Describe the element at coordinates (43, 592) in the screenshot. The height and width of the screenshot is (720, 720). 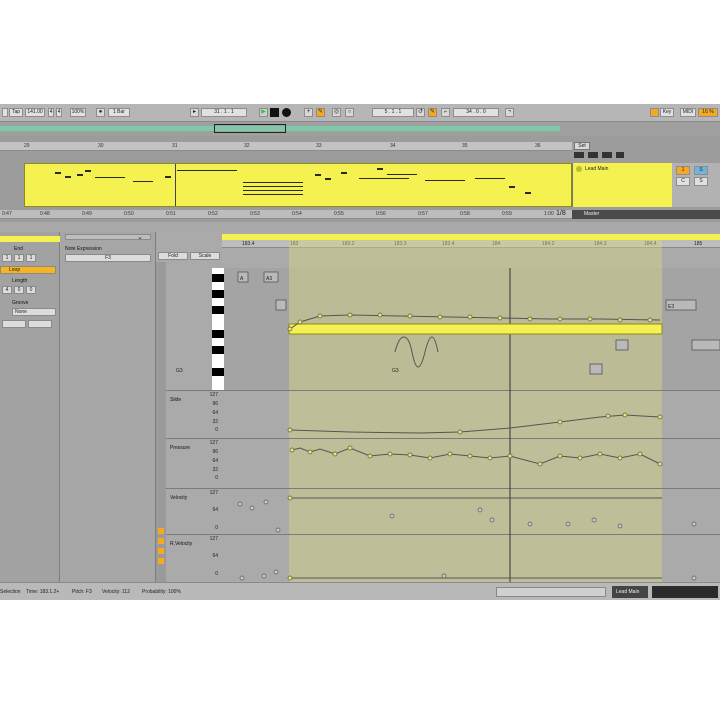
I see `status-time: Time: 183.1.2+` at that location.